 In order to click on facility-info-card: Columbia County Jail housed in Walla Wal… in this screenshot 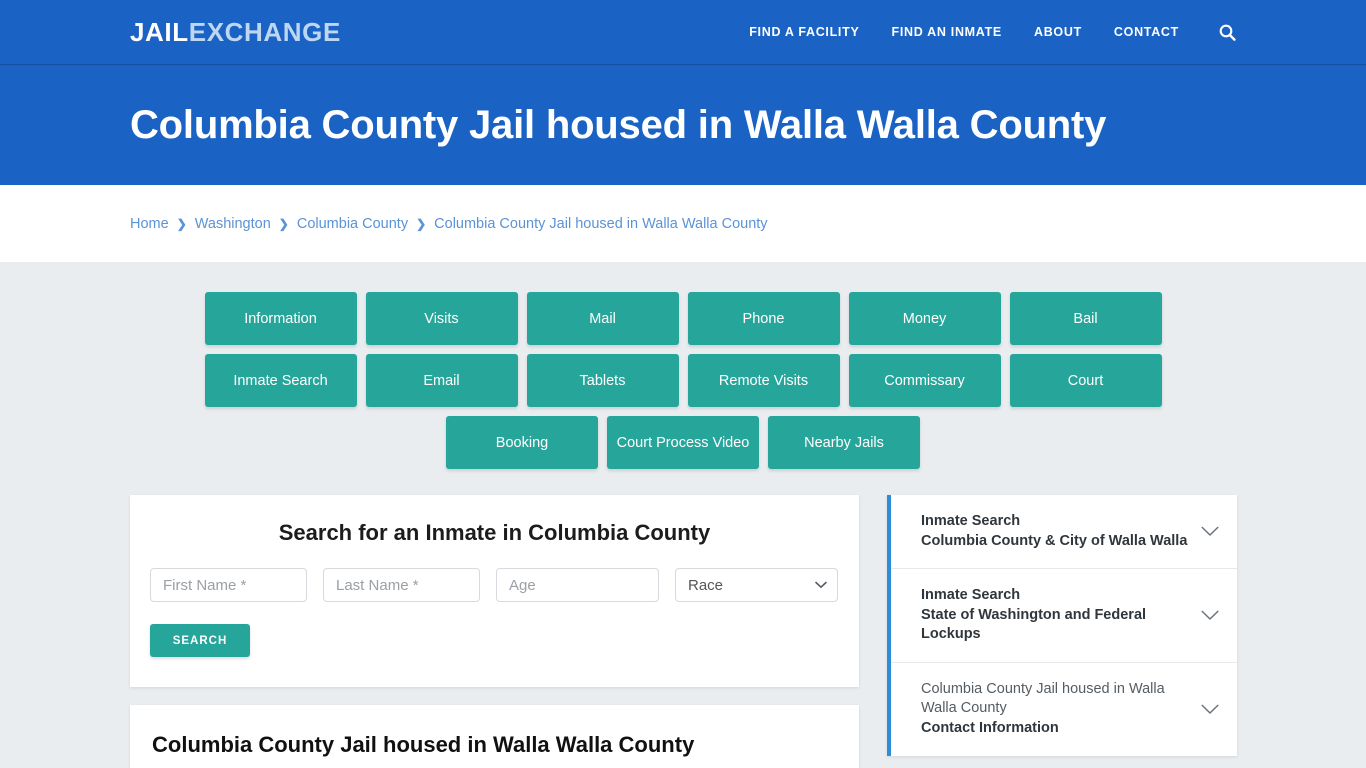, I will do `click(494, 736)`.